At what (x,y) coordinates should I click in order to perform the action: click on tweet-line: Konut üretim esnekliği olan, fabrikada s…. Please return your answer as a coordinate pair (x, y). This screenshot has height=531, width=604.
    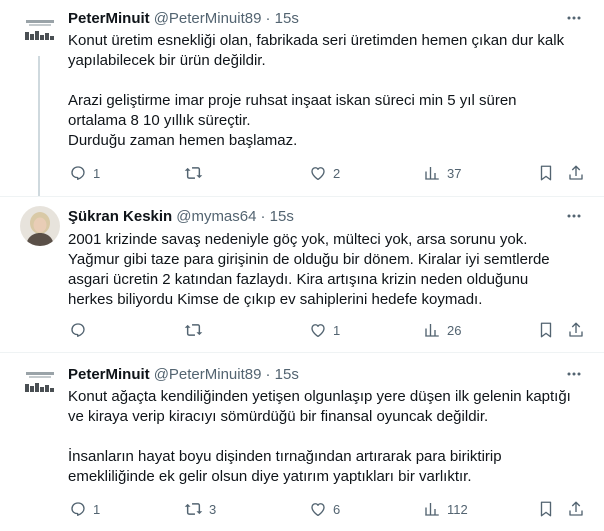
    Looking at the image, I should click on (316, 40).